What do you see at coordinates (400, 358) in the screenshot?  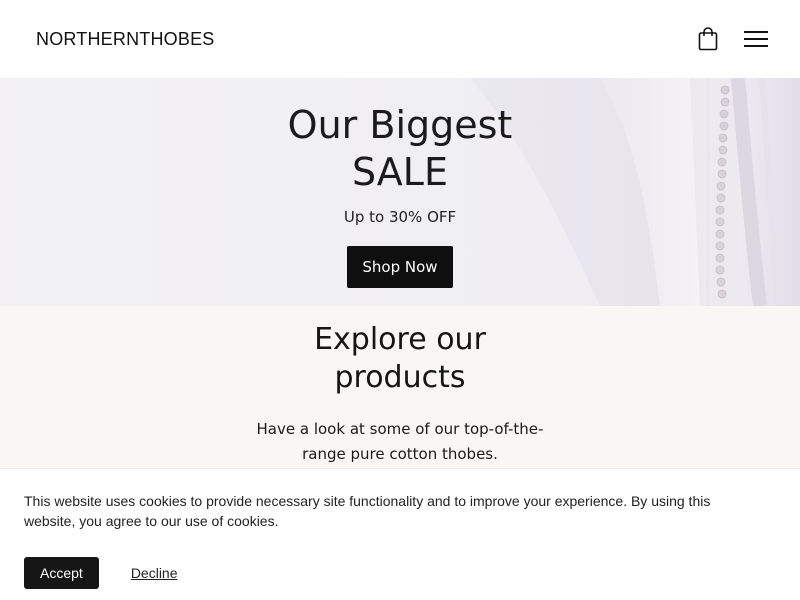 I see `explore-title: Explore our products` at bounding box center [400, 358].